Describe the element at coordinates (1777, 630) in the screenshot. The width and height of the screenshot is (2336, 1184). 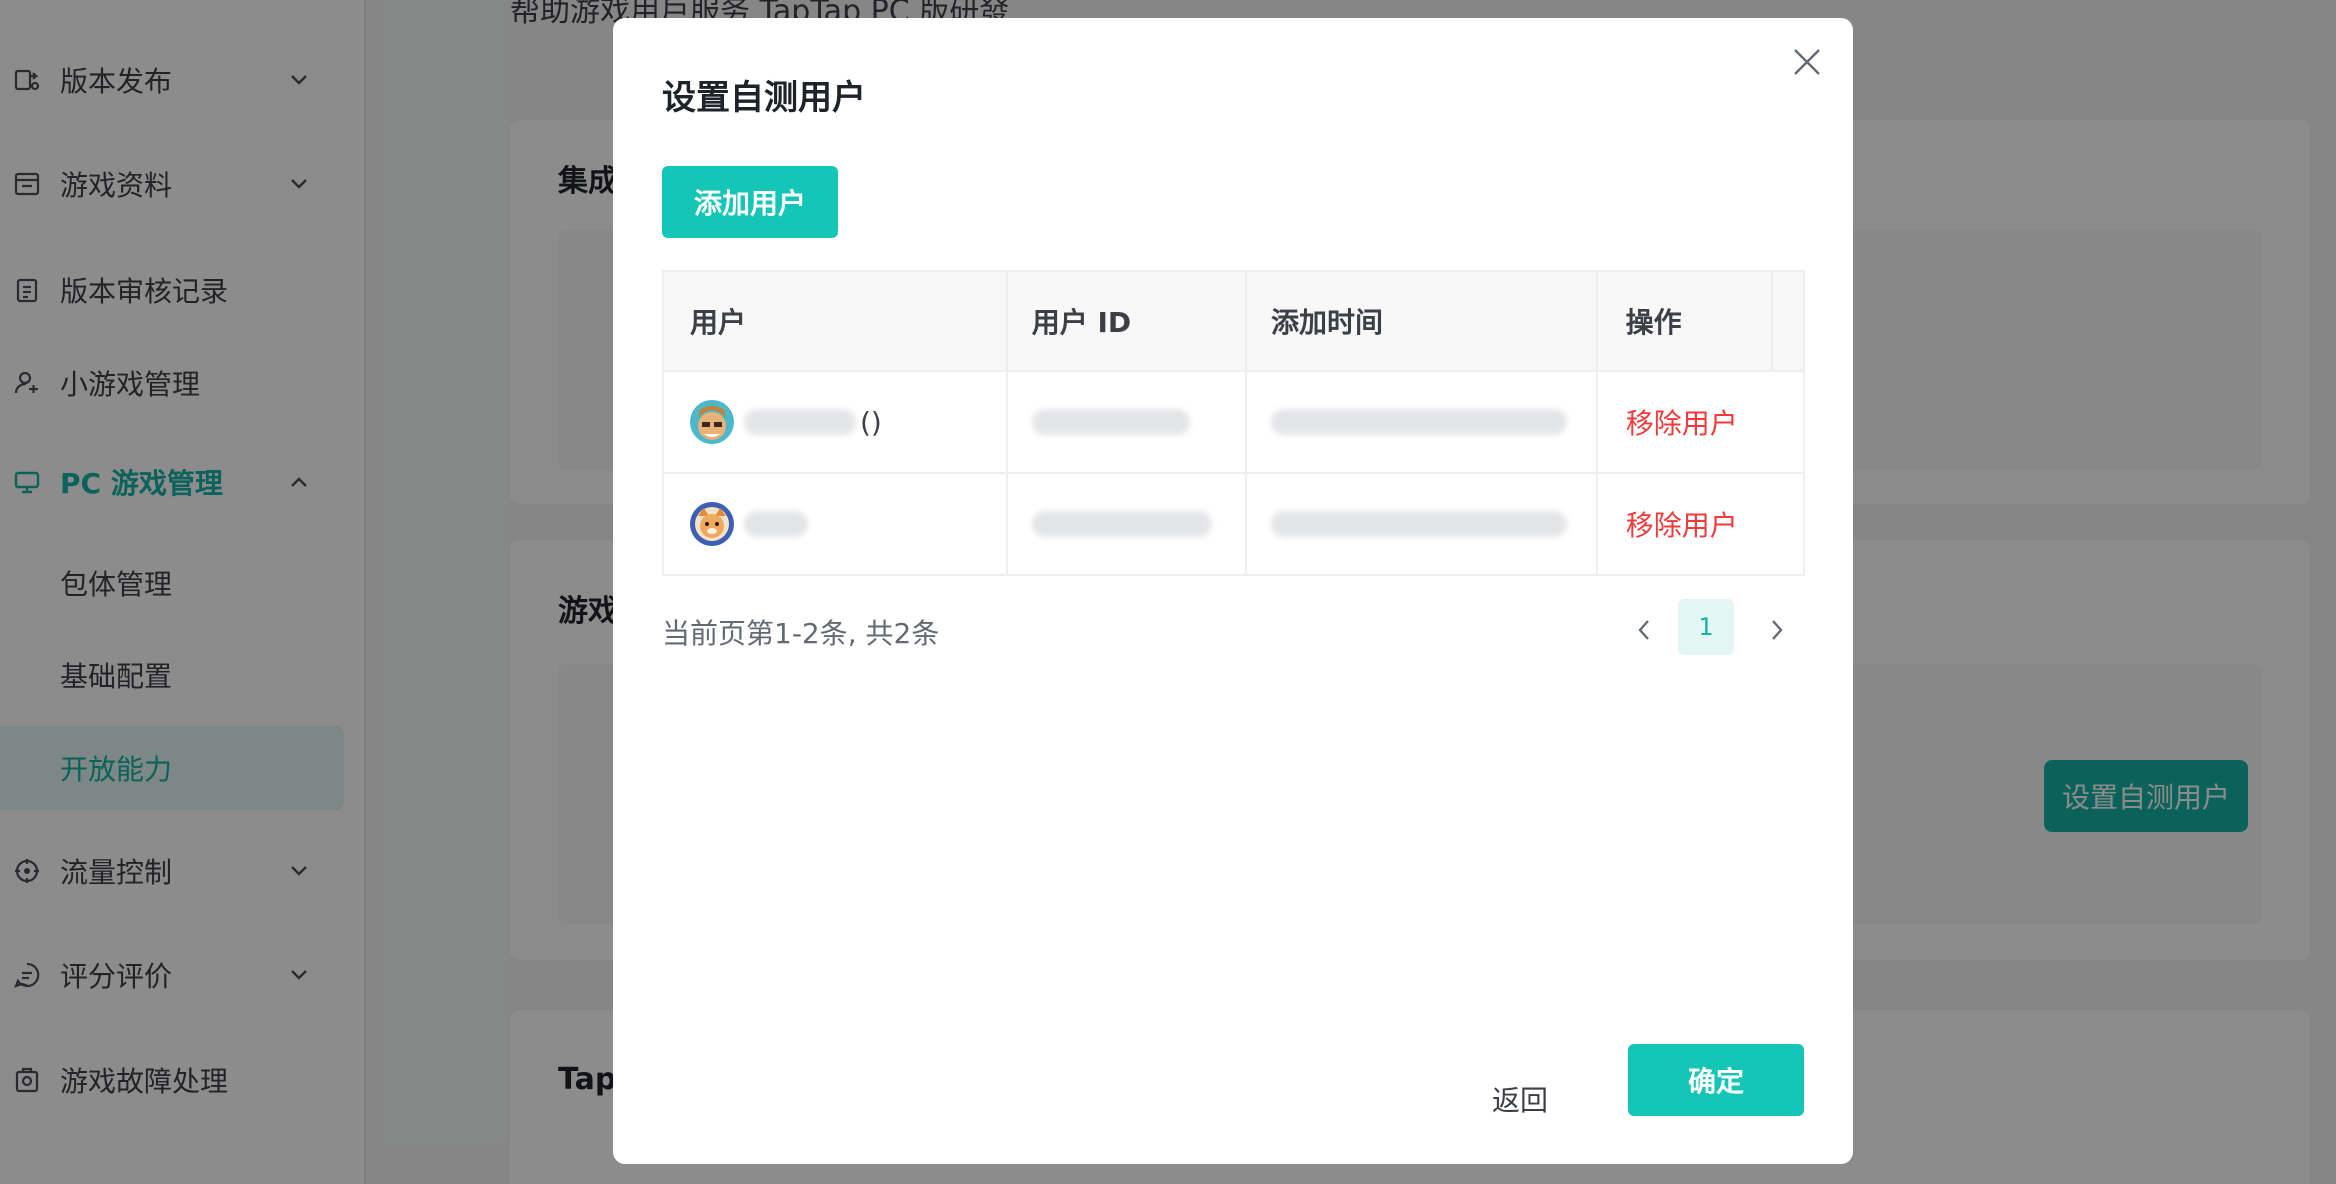
I see `chevron-right-icon` at that location.